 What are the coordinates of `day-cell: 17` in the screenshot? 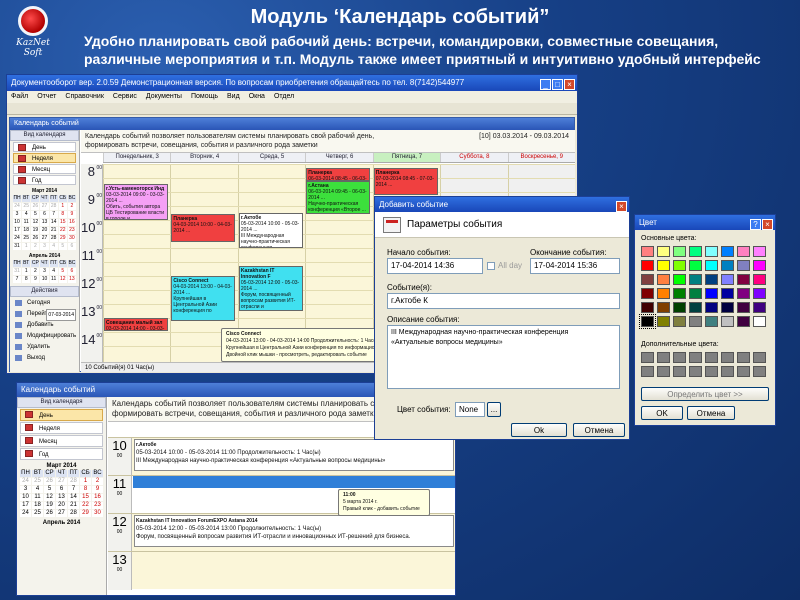 It's located at (17, 230).